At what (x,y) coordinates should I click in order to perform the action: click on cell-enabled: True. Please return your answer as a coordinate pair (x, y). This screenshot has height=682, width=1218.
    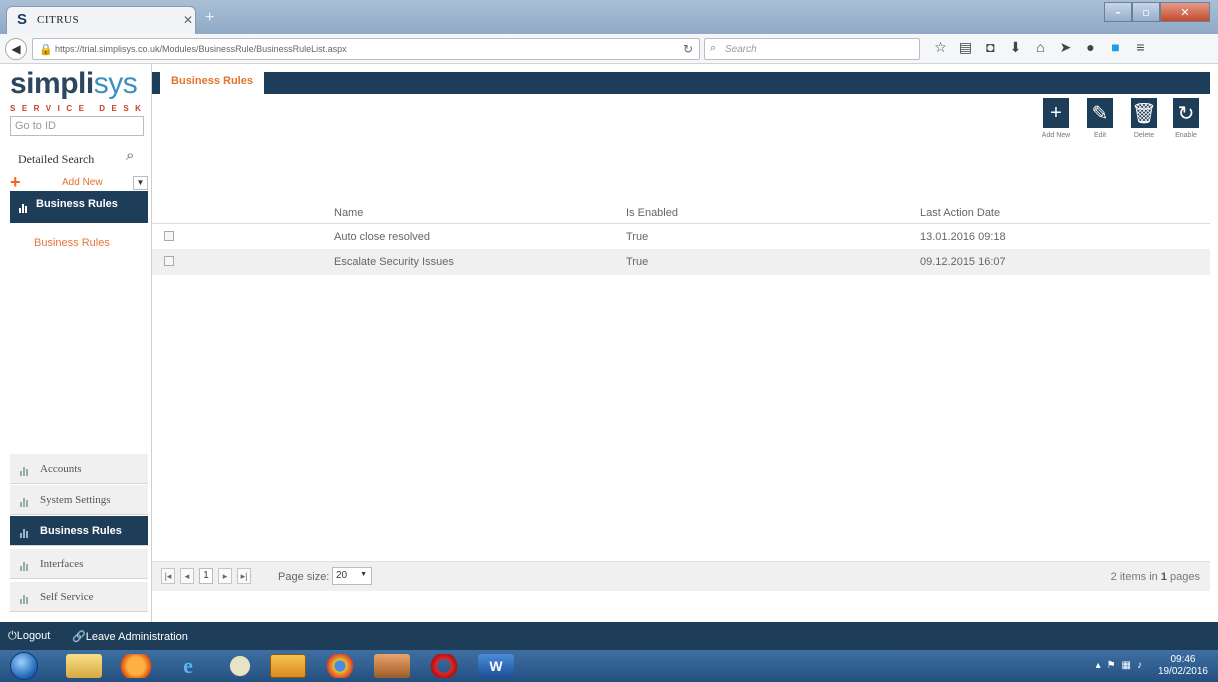
    Looking at the image, I should click on (637, 237).